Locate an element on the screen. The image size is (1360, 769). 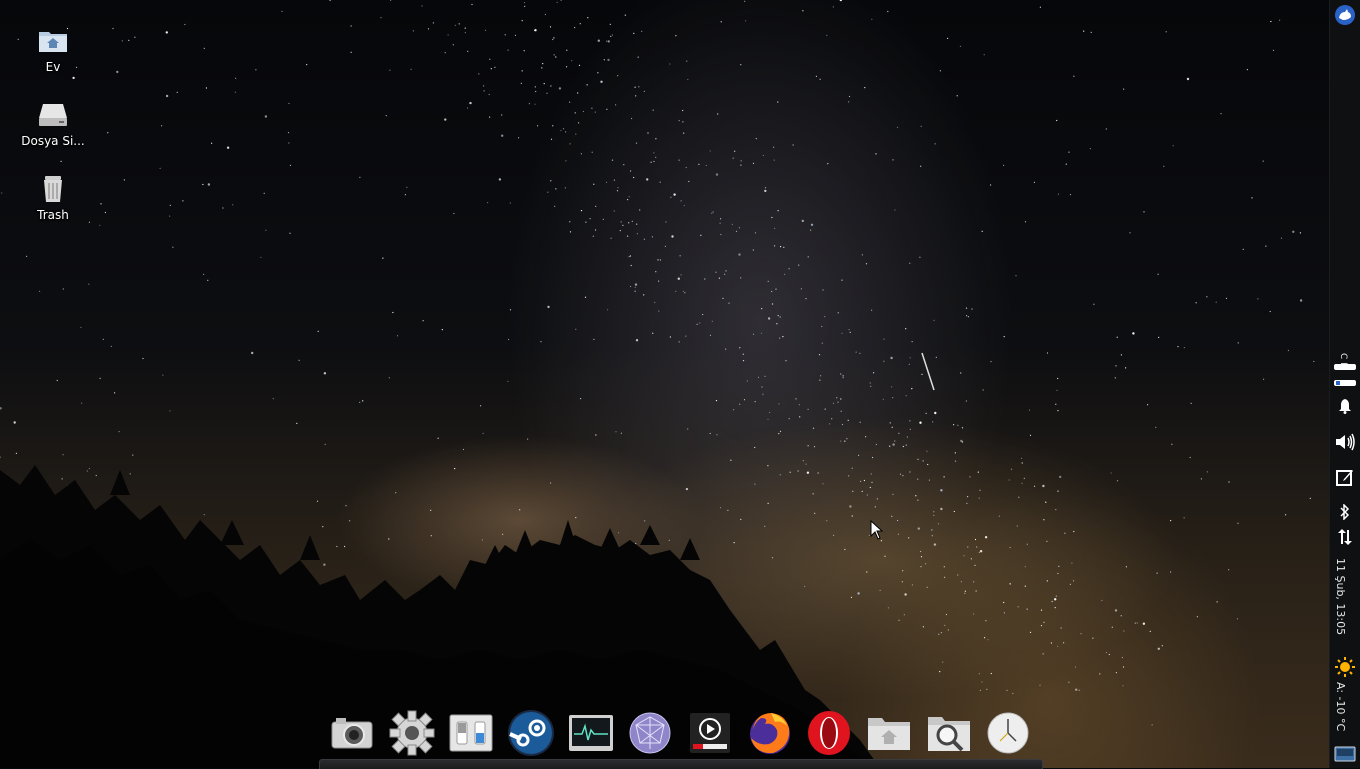
desktop-icon-home: Ev is located at coordinates (53, 49).